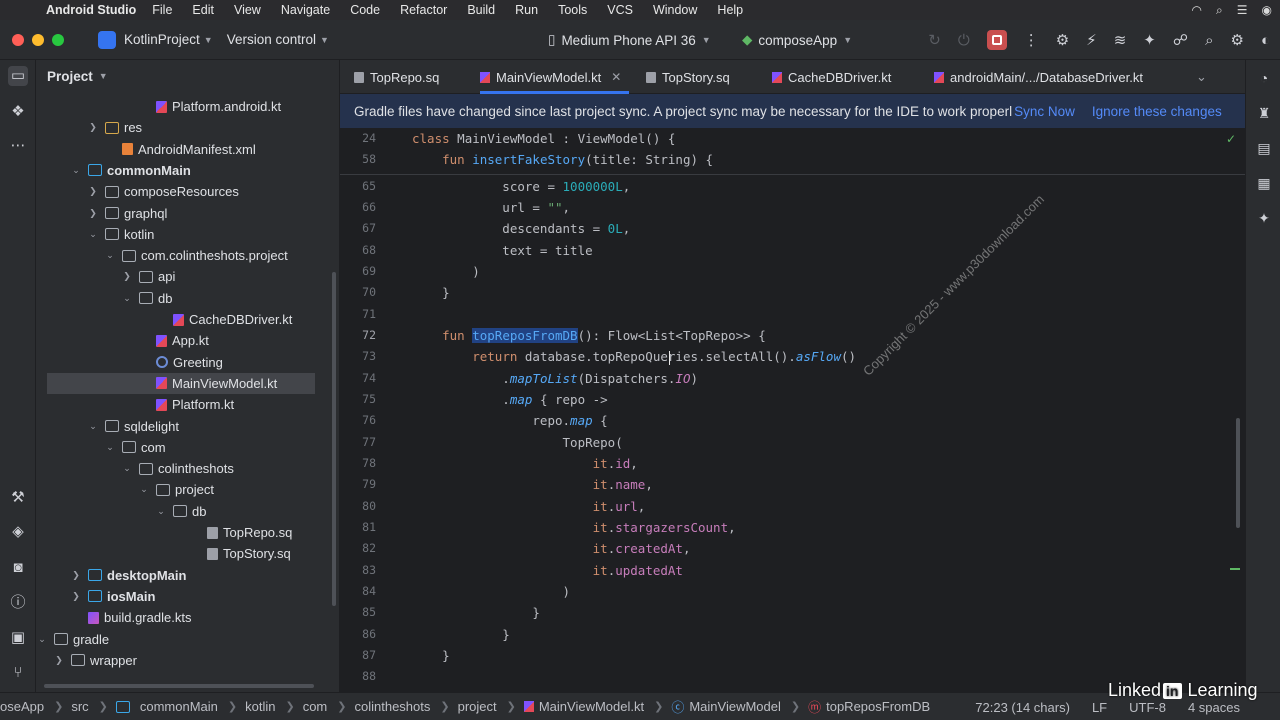 This screenshot has height=720, width=1280. Describe the element at coordinates (181, 383) in the screenshot. I see `tree-item-file-mainviewmodel-kt: MainViewModel.kt` at that location.